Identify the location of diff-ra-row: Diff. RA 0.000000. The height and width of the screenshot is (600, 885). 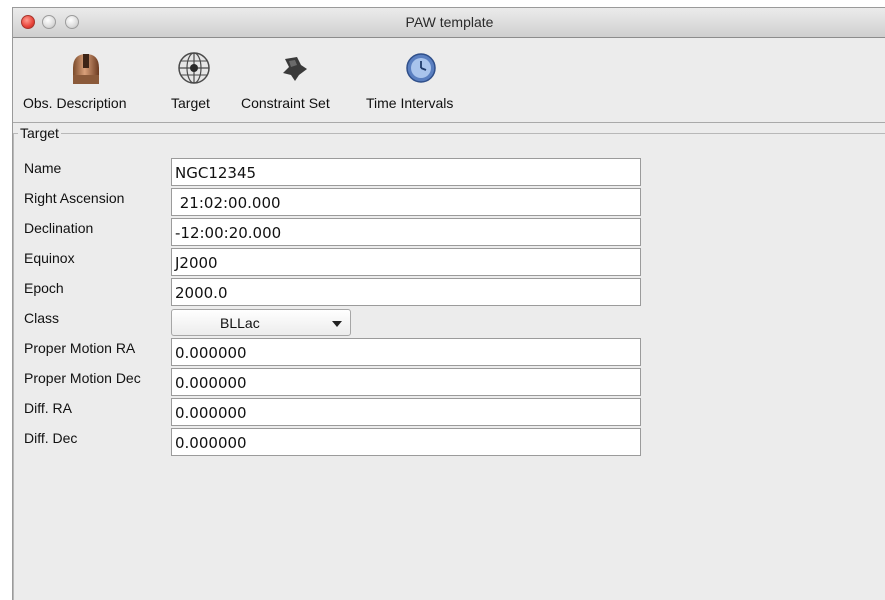
(449, 413).